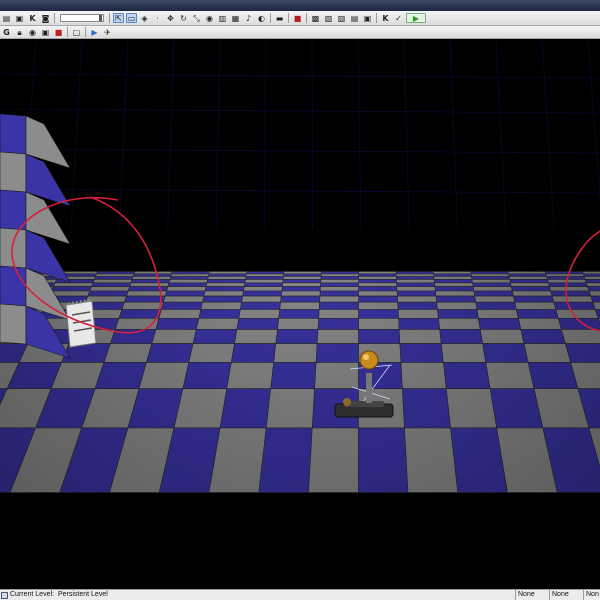 The width and height of the screenshot is (600, 600). What do you see at coordinates (261, 18) in the screenshot?
I see `material-icon: ◐` at bounding box center [261, 18].